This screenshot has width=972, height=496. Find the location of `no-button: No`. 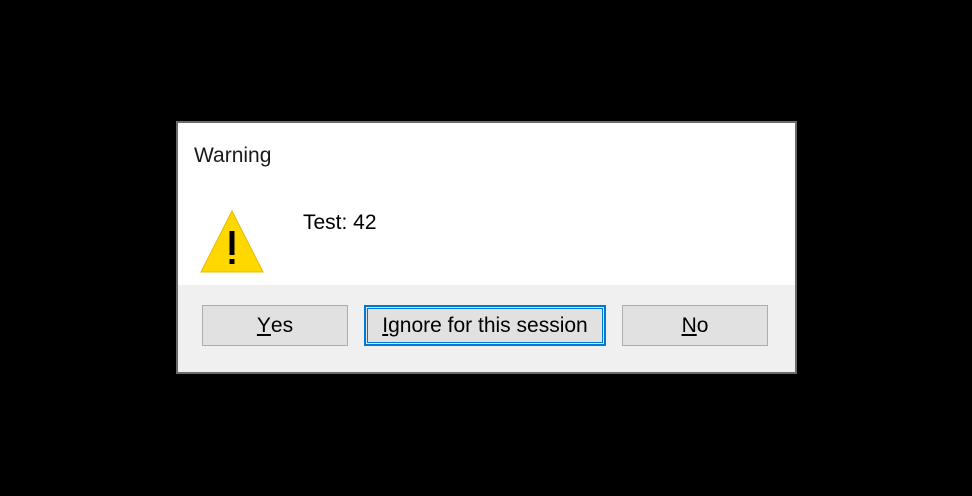

no-button: No is located at coordinates (695, 325).